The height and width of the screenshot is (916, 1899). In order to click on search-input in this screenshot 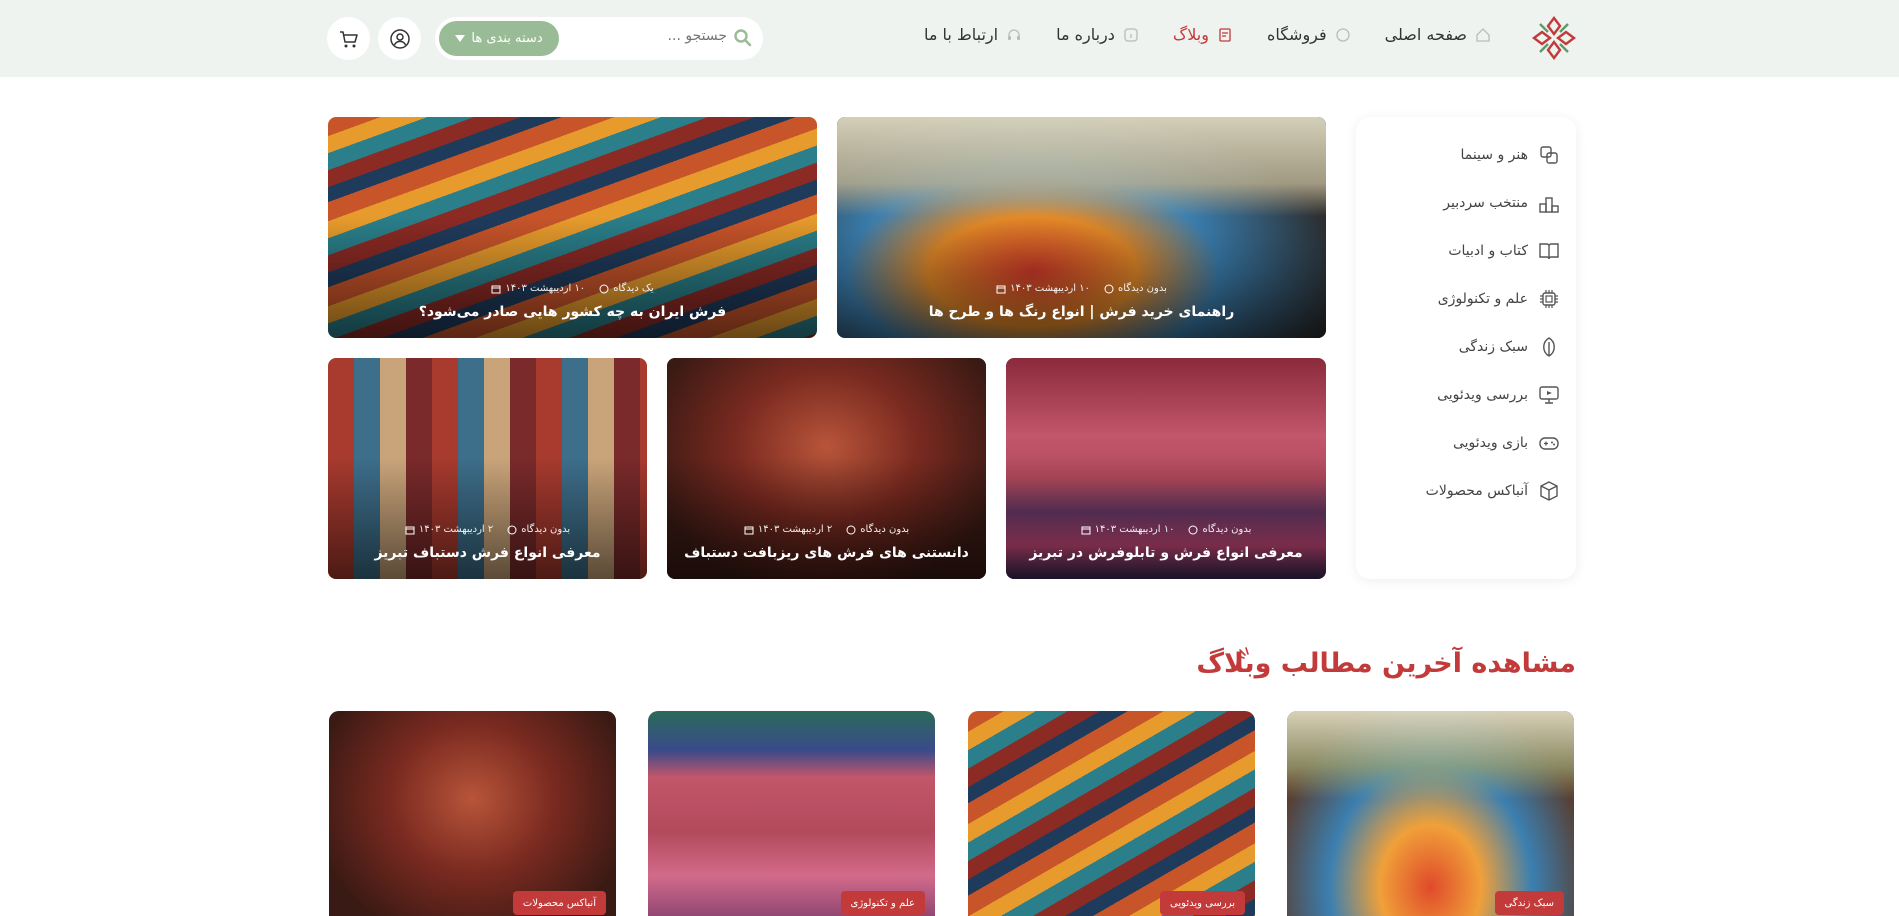, I will do `click(647, 36)`.